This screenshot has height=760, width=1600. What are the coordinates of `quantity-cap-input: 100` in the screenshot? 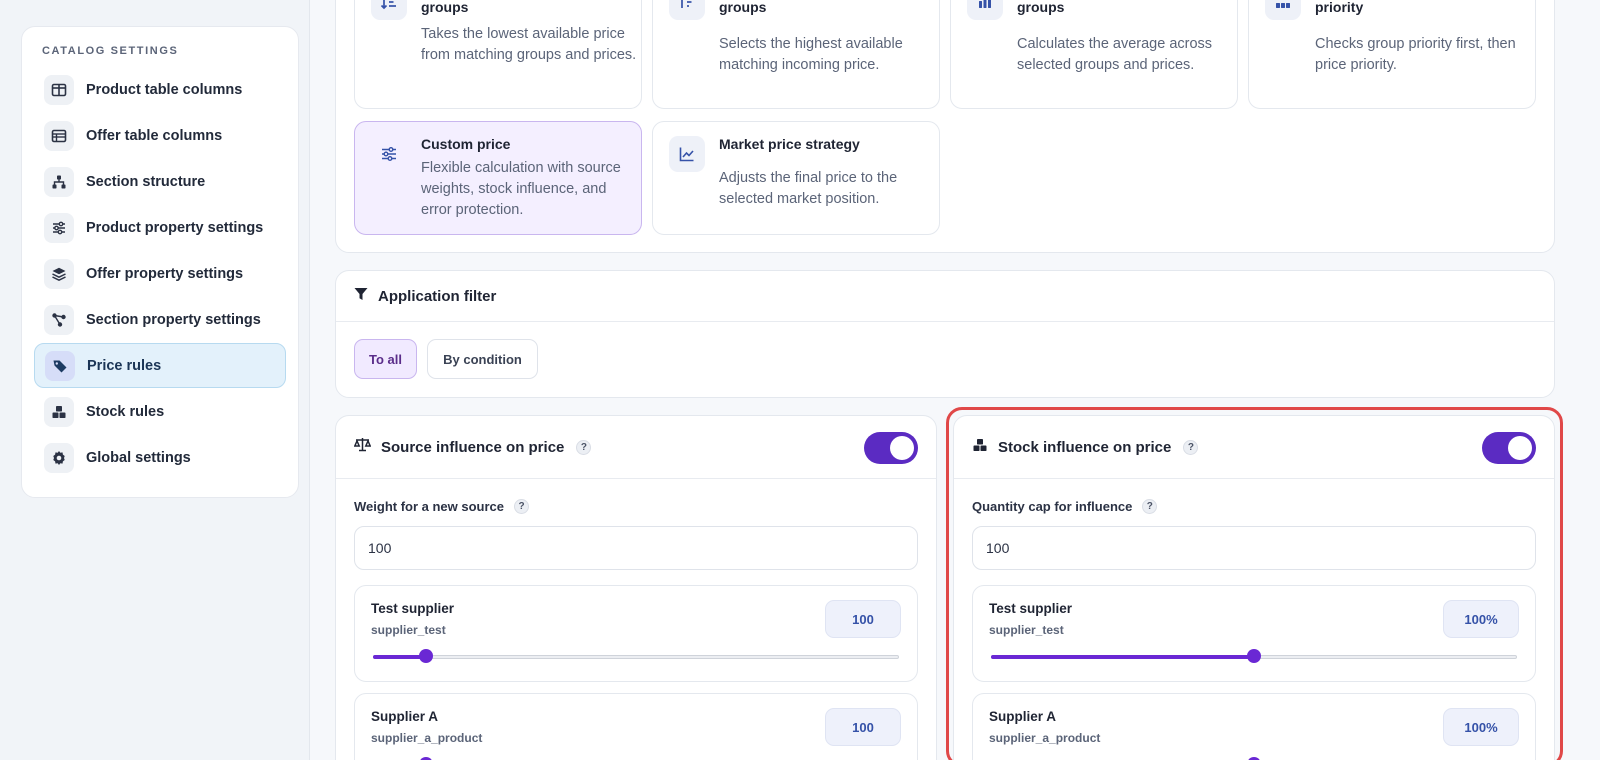 It's located at (1254, 548).